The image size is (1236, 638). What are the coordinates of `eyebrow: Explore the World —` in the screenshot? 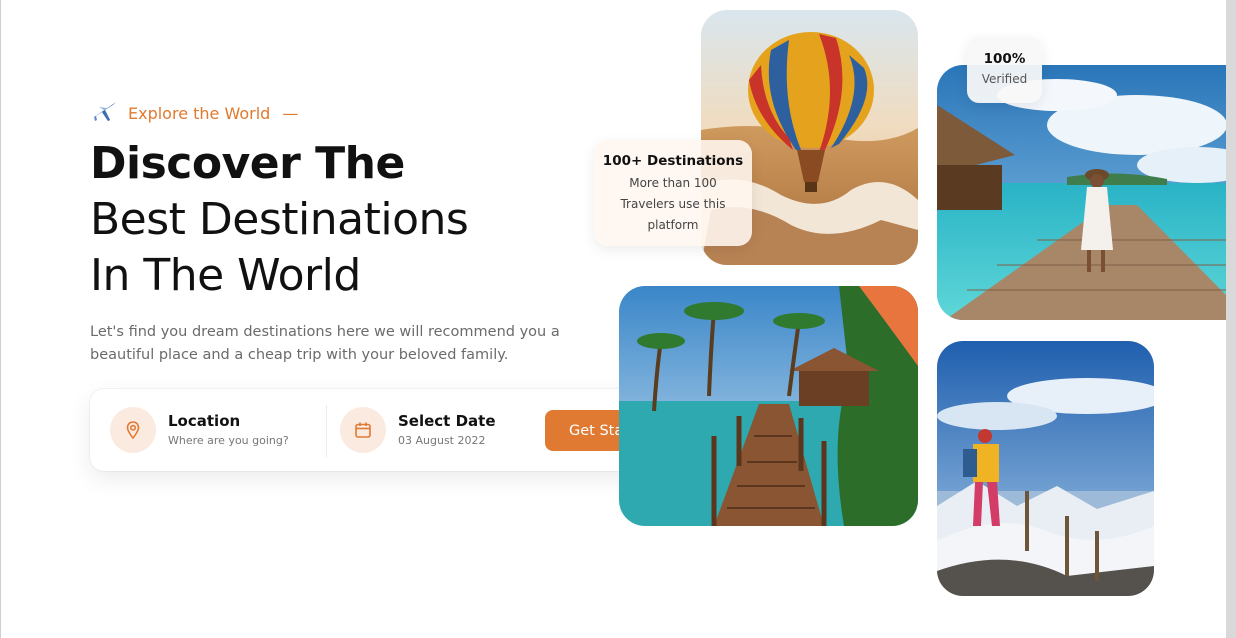 It's located at (194, 113).